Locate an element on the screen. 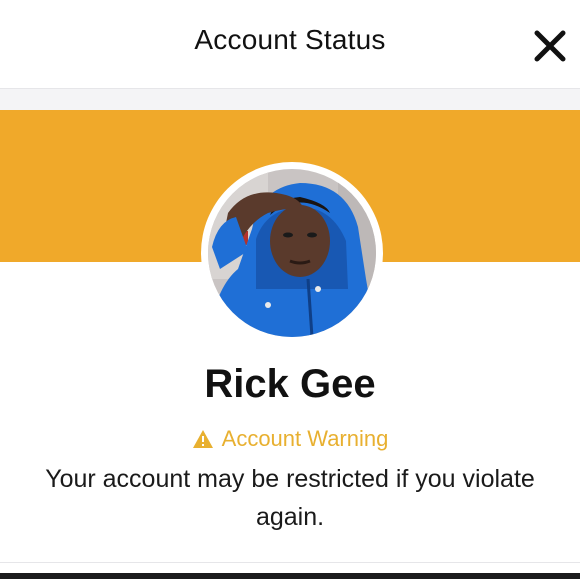  header-divider-space is located at coordinates (290, 99).